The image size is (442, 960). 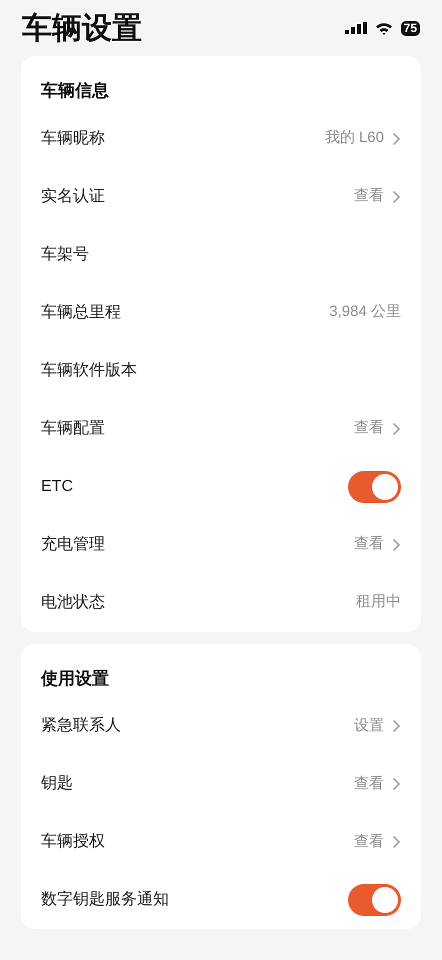 What do you see at coordinates (89, 370) in the screenshot?
I see `row-label: 车辆软件版本` at bounding box center [89, 370].